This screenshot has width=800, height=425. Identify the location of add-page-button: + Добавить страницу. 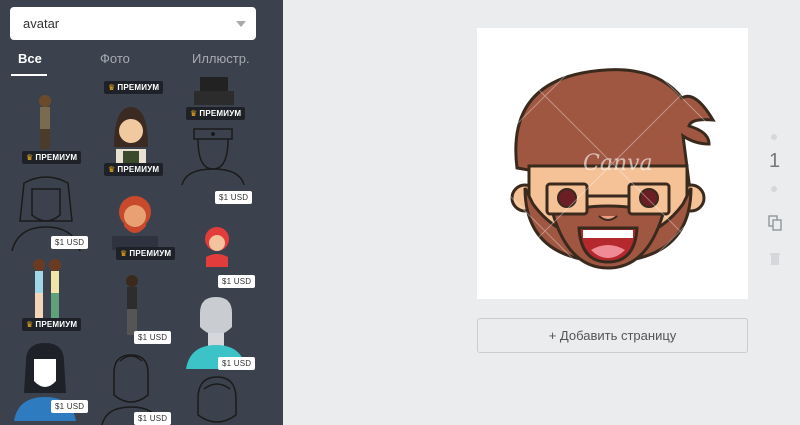
(612, 335).